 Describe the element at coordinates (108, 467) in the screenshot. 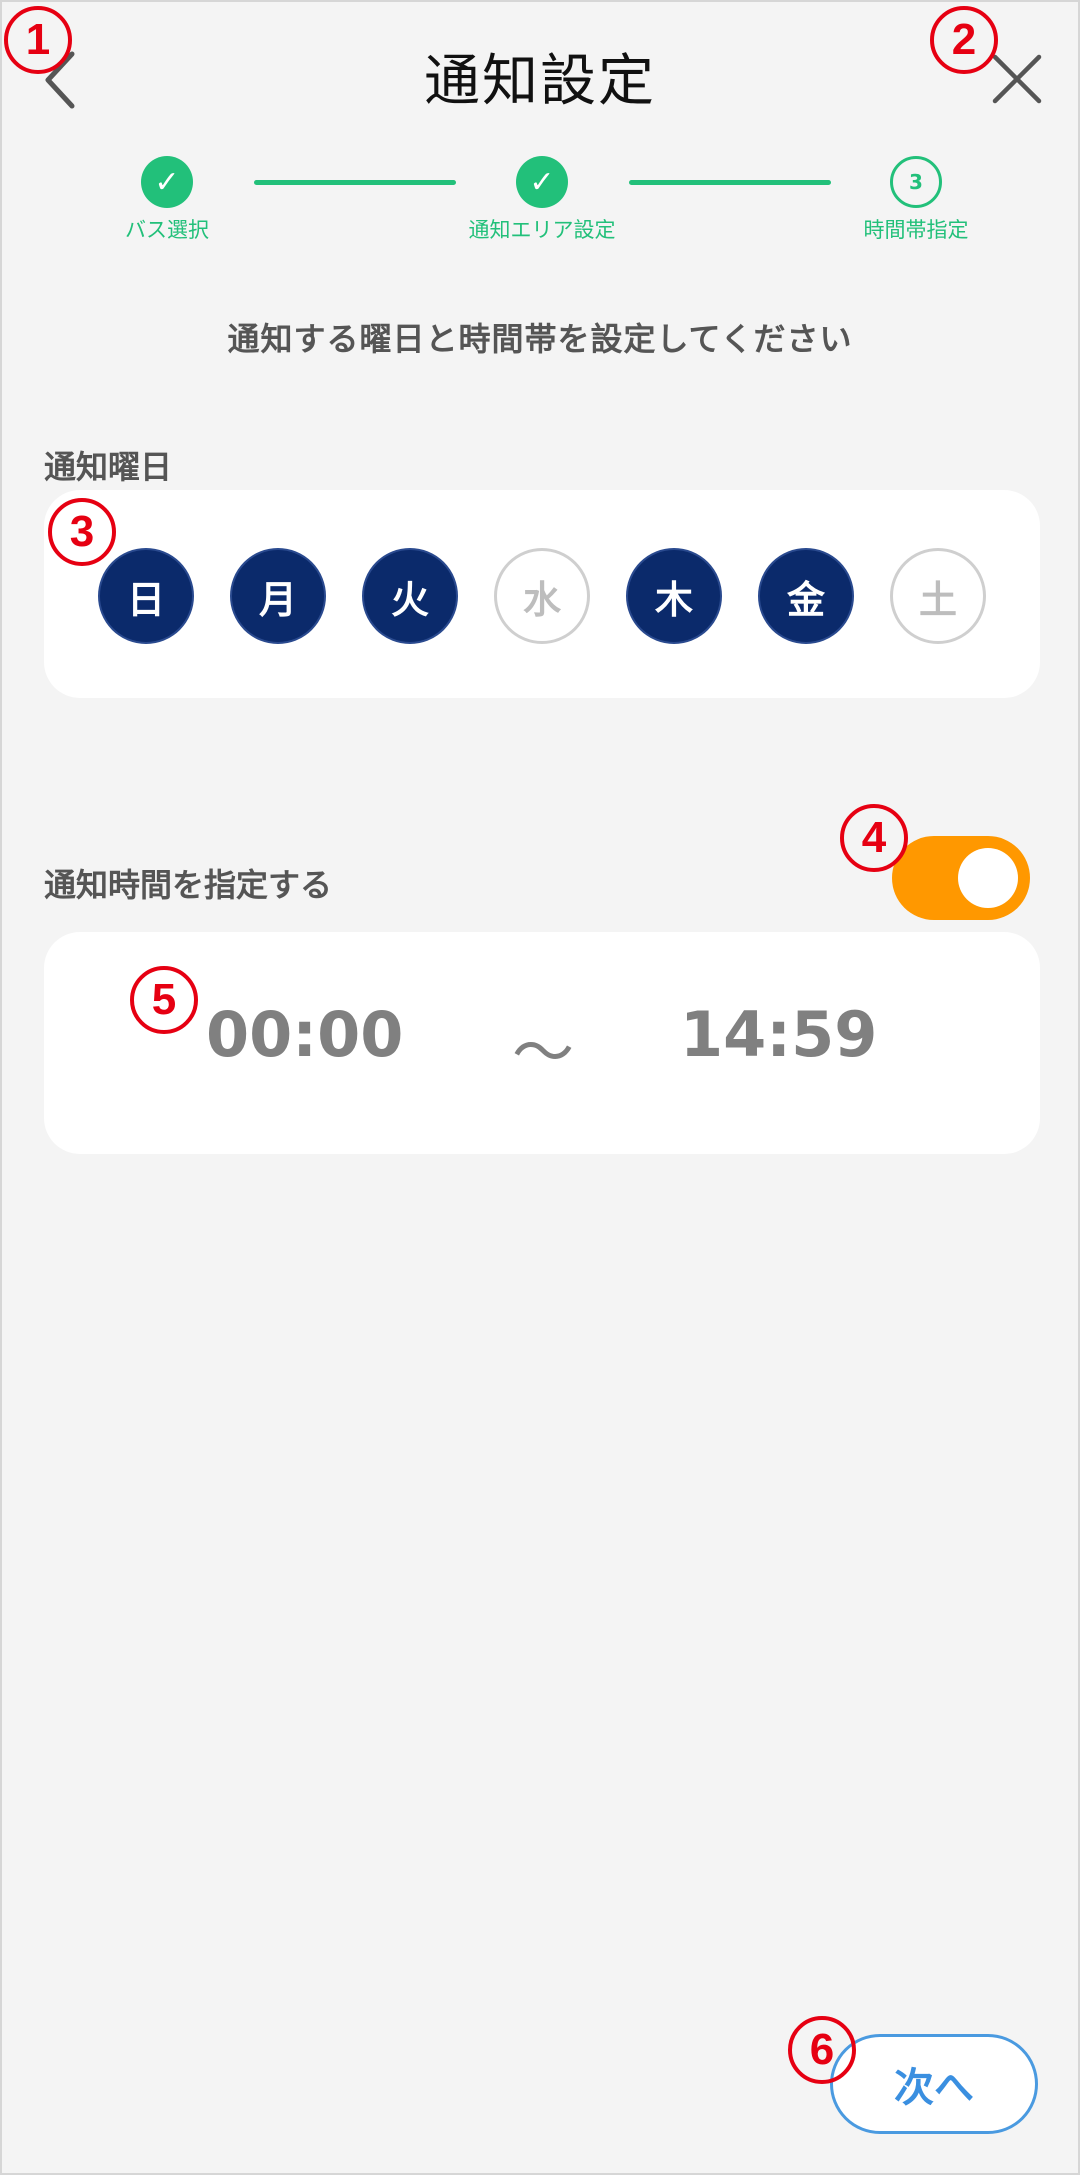

I see `weekday-section-label: 通知曜日` at that location.